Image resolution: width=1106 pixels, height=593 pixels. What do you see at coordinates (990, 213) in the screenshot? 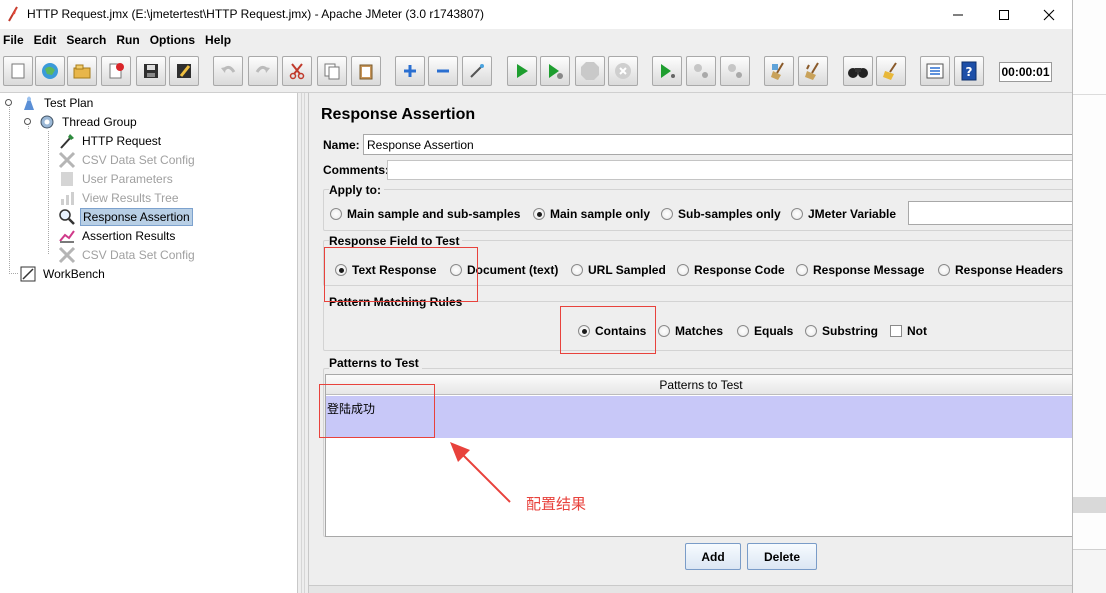
I see `jmeter-variable-input` at bounding box center [990, 213].